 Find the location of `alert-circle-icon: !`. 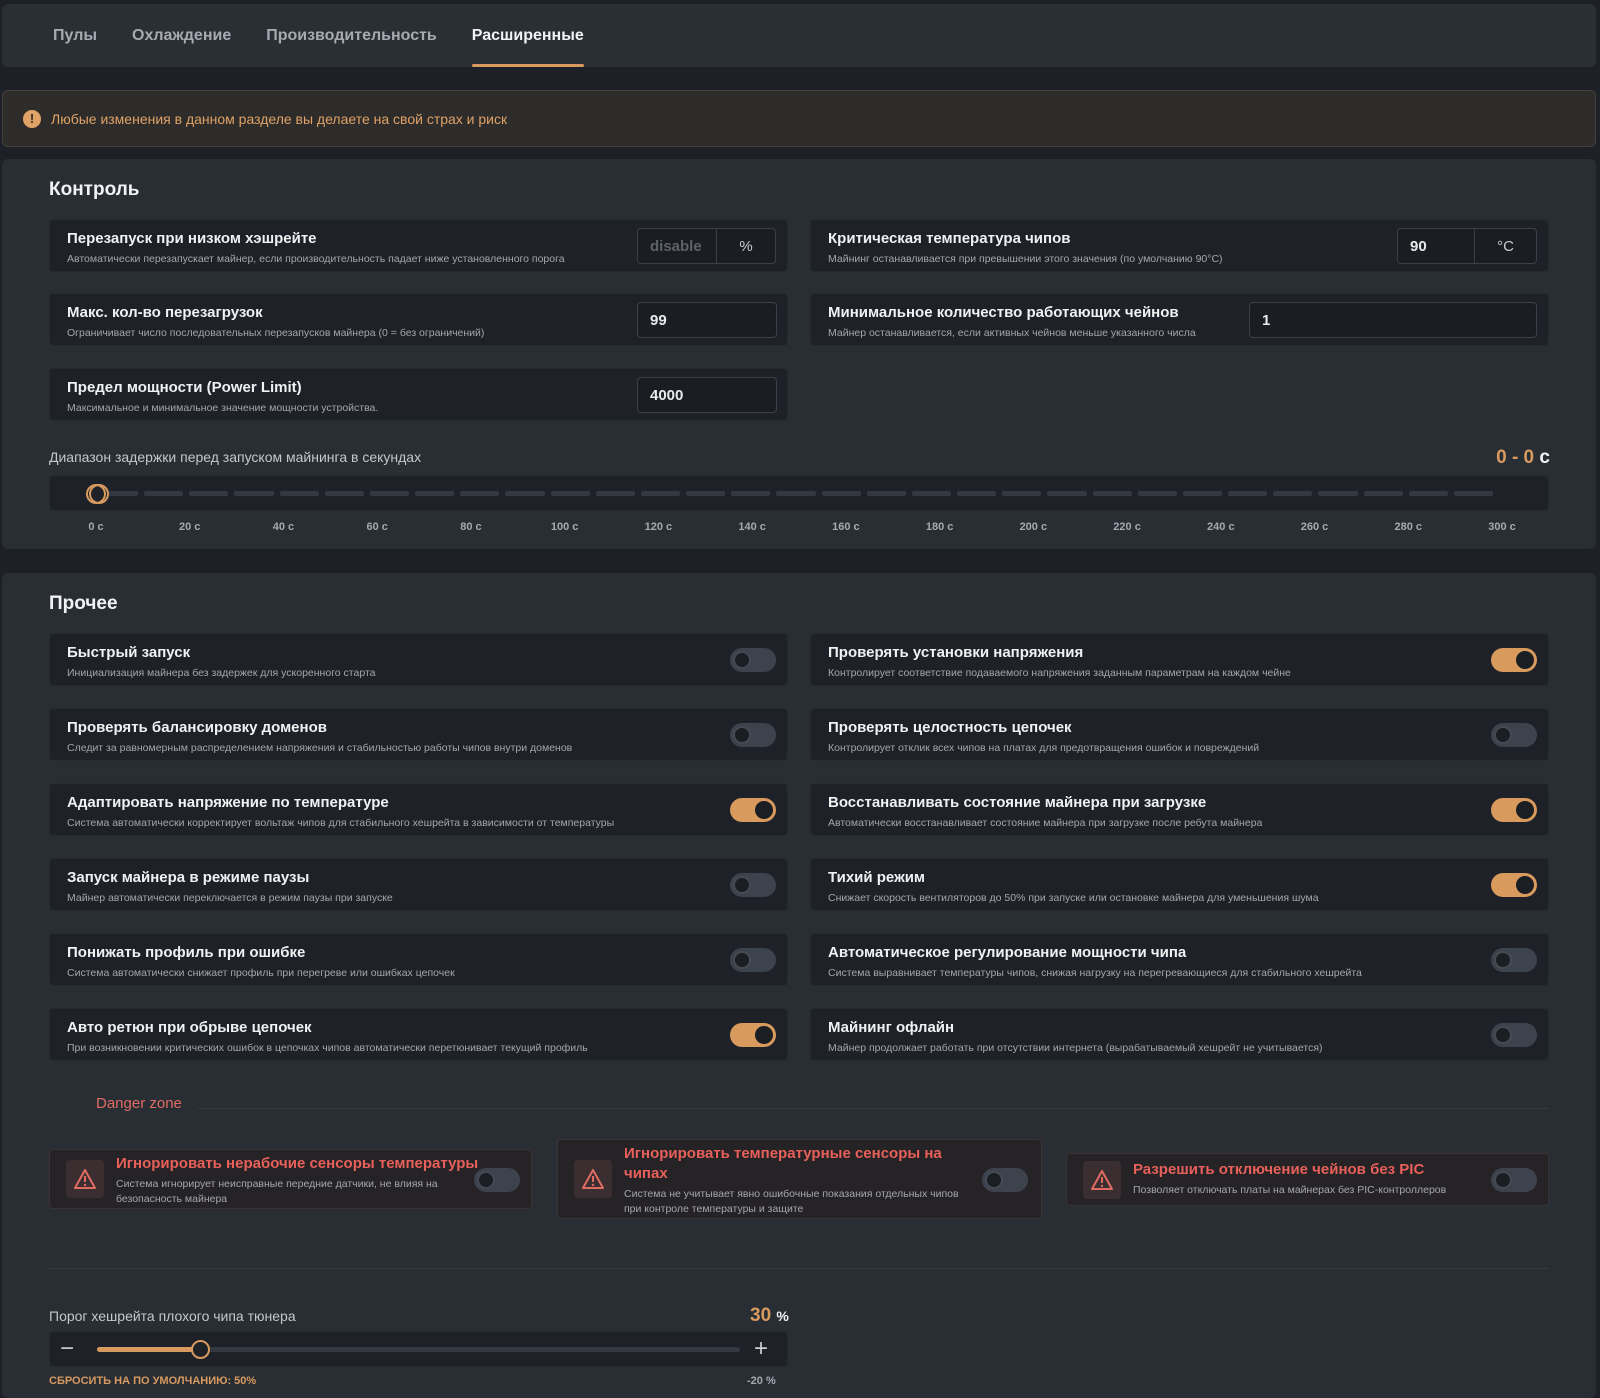

alert-circle-icon: ! is located at coordinates (32, 118).